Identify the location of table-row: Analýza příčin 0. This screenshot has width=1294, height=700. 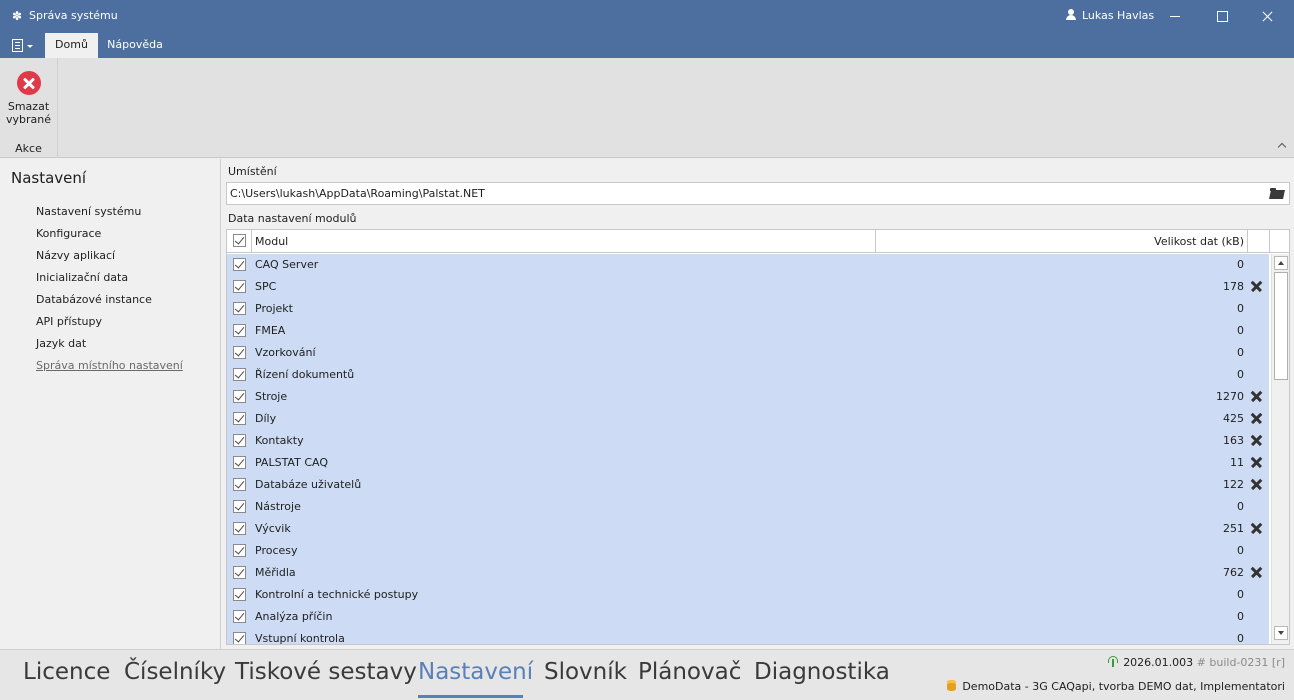
(748, 617).